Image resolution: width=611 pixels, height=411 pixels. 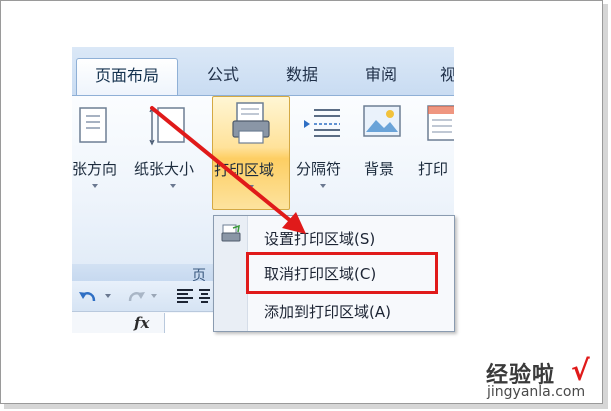 I want to click on annotation-arrow-icon, so click(x=228, y=170).